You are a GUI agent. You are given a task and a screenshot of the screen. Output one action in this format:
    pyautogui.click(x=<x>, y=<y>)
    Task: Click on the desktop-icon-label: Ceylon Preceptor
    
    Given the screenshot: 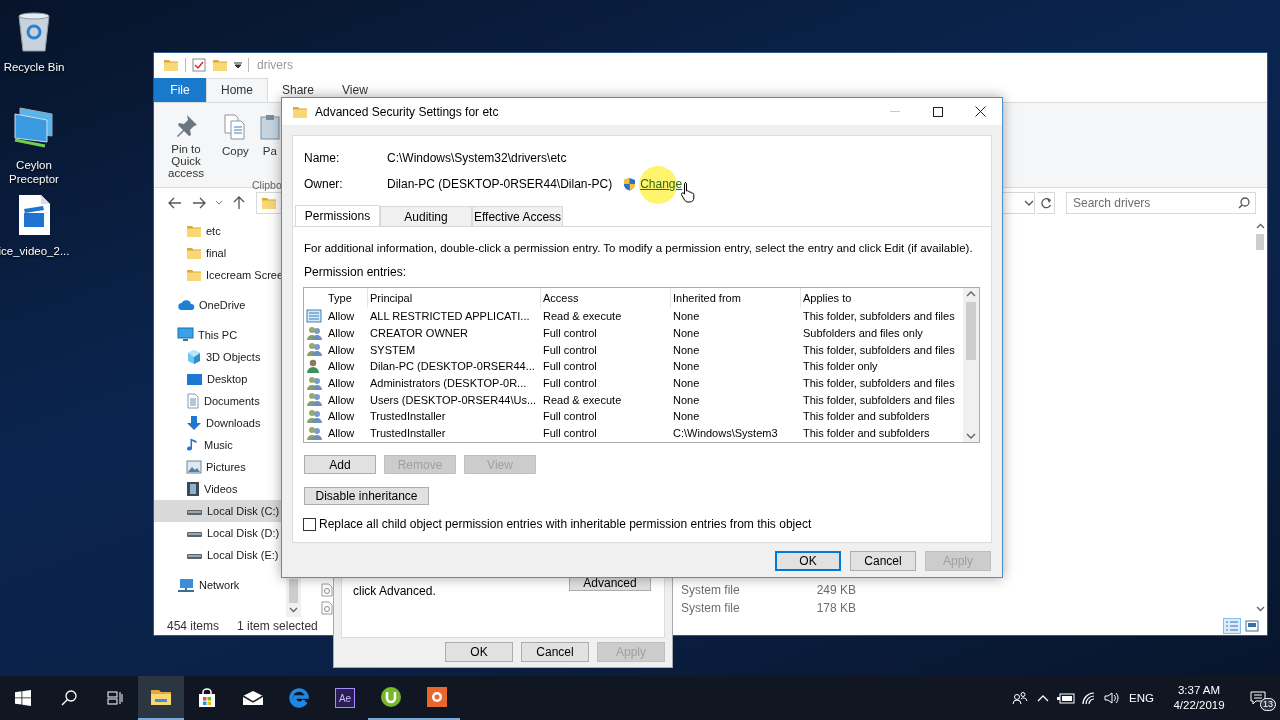 What is the action you would take?
    pyautogui.click(x=34, y=172)
    